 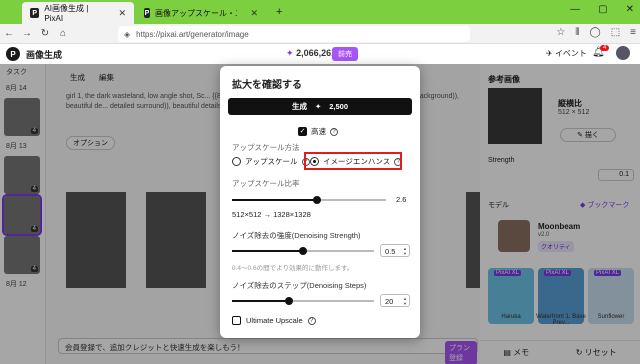 I want to click on upscale-ratio-slider, so click(x=309, y=200).